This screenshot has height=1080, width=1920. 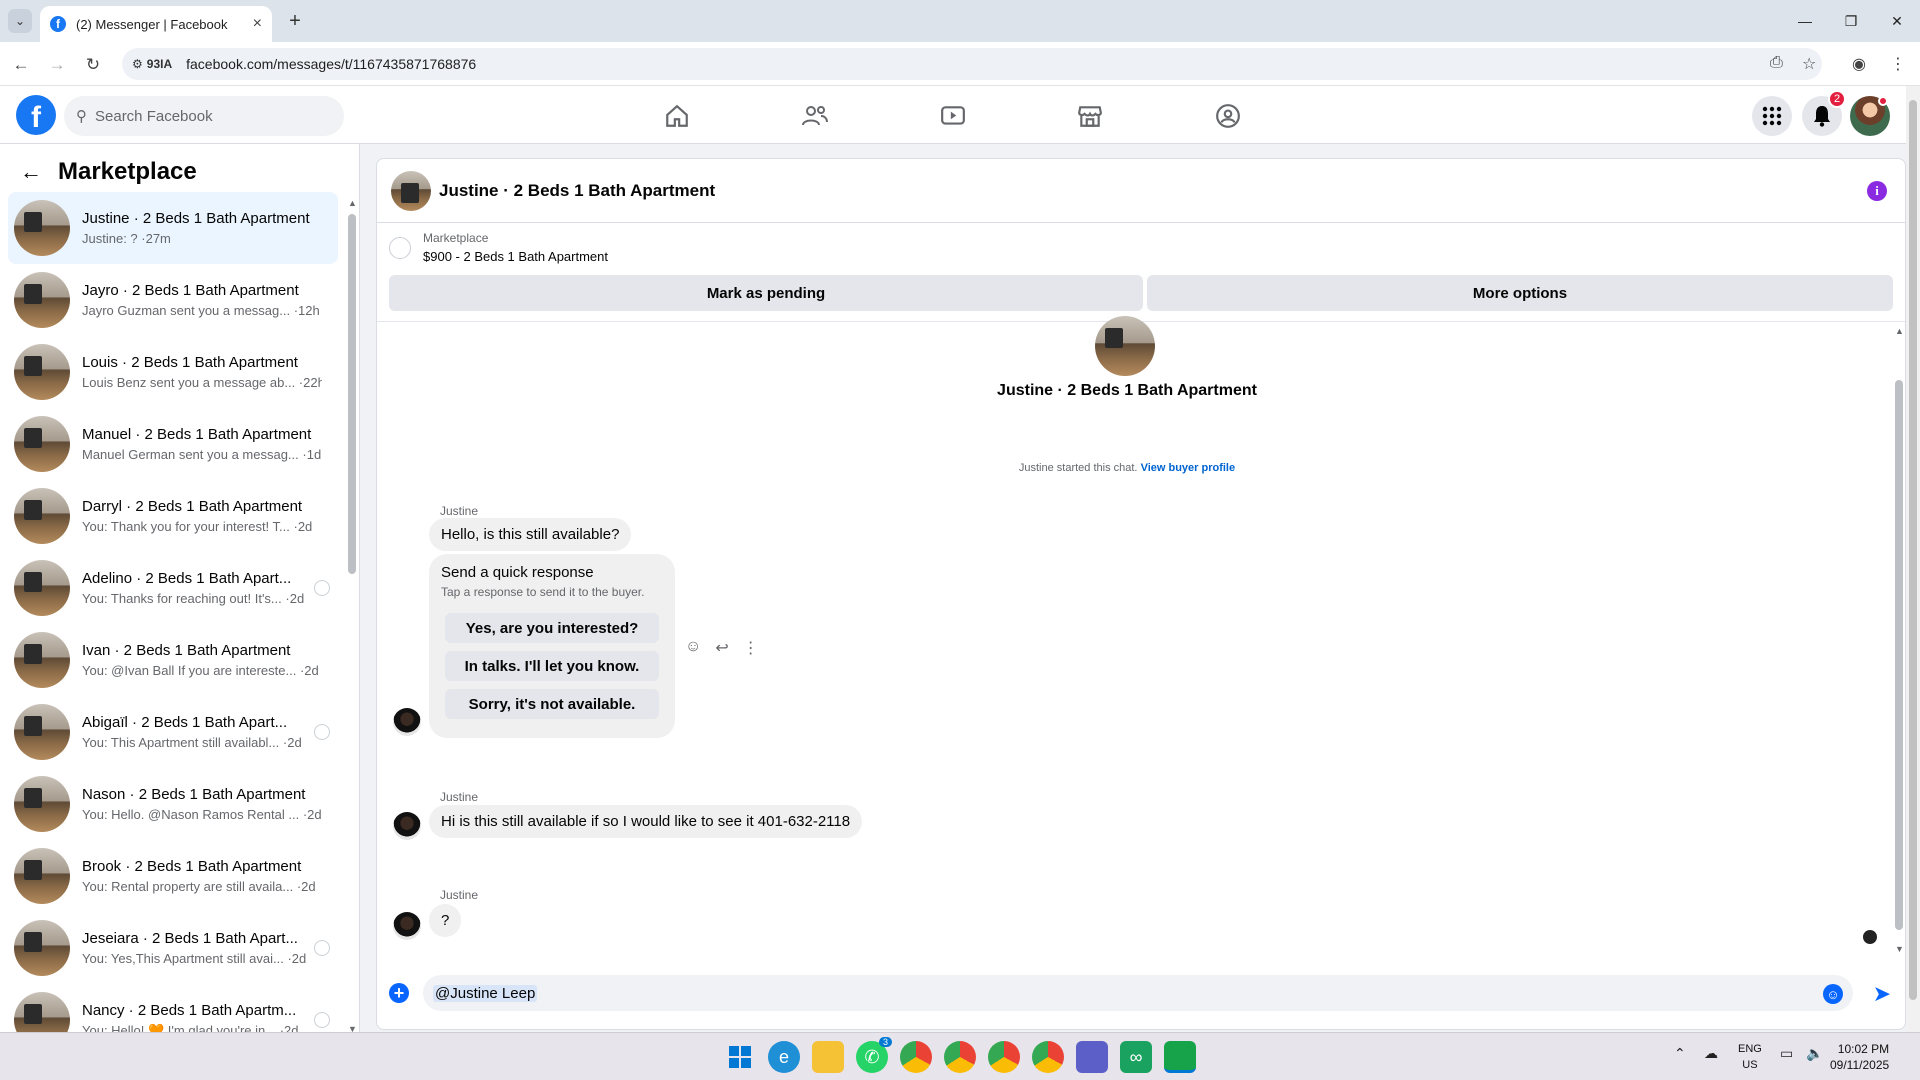 What do you see at coordinates (784, 1057) in the screenshot?
I see `edge-icon: e` at bounding box center [784, 1057].